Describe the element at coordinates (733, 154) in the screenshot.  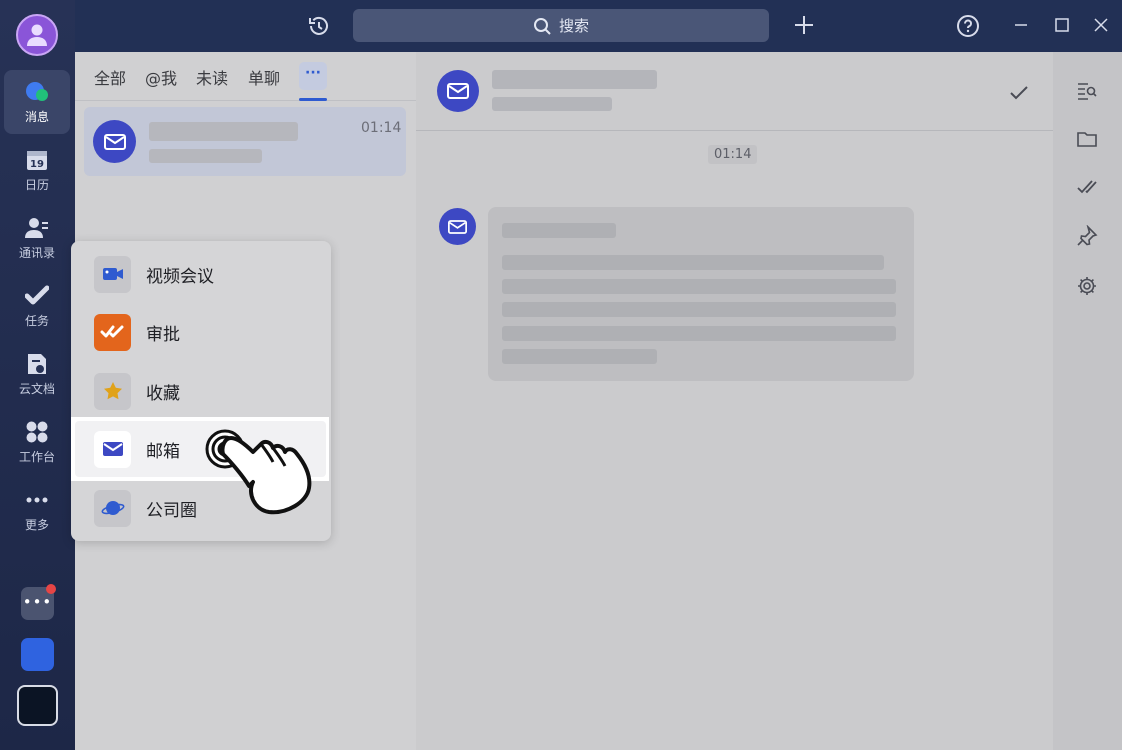
I see `message-timestamp: 01:14` at that location.